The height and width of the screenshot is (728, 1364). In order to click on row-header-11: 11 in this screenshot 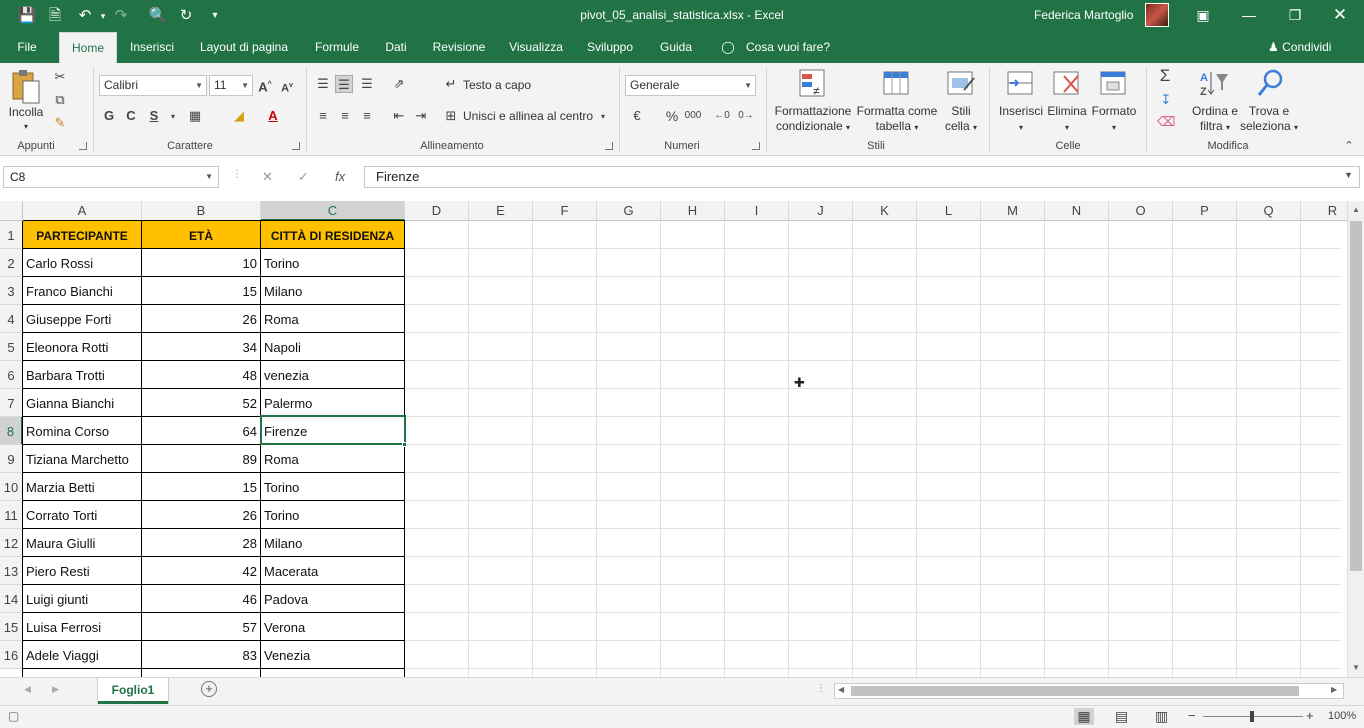, I will do `click(11, 515)`.